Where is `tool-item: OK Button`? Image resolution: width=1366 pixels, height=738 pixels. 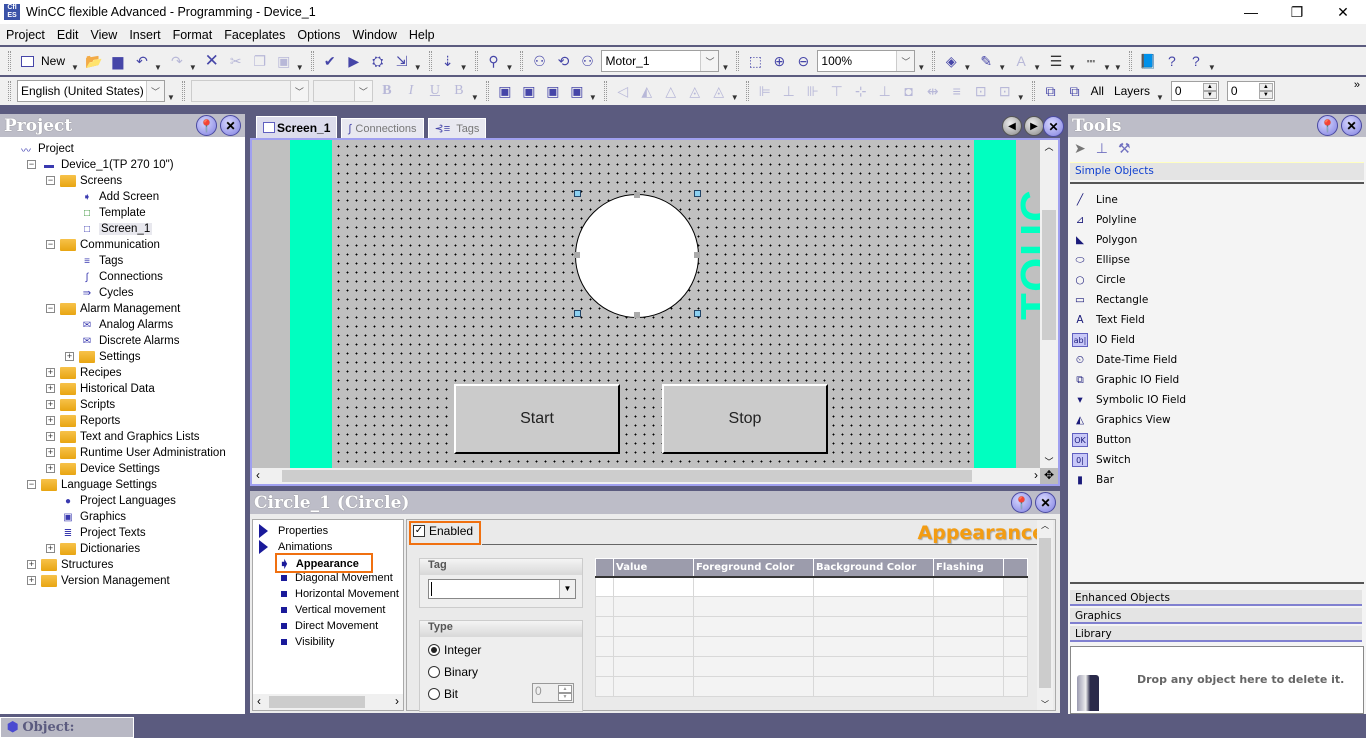
tool-item: OK Button is located at coordinates (1101, 440).